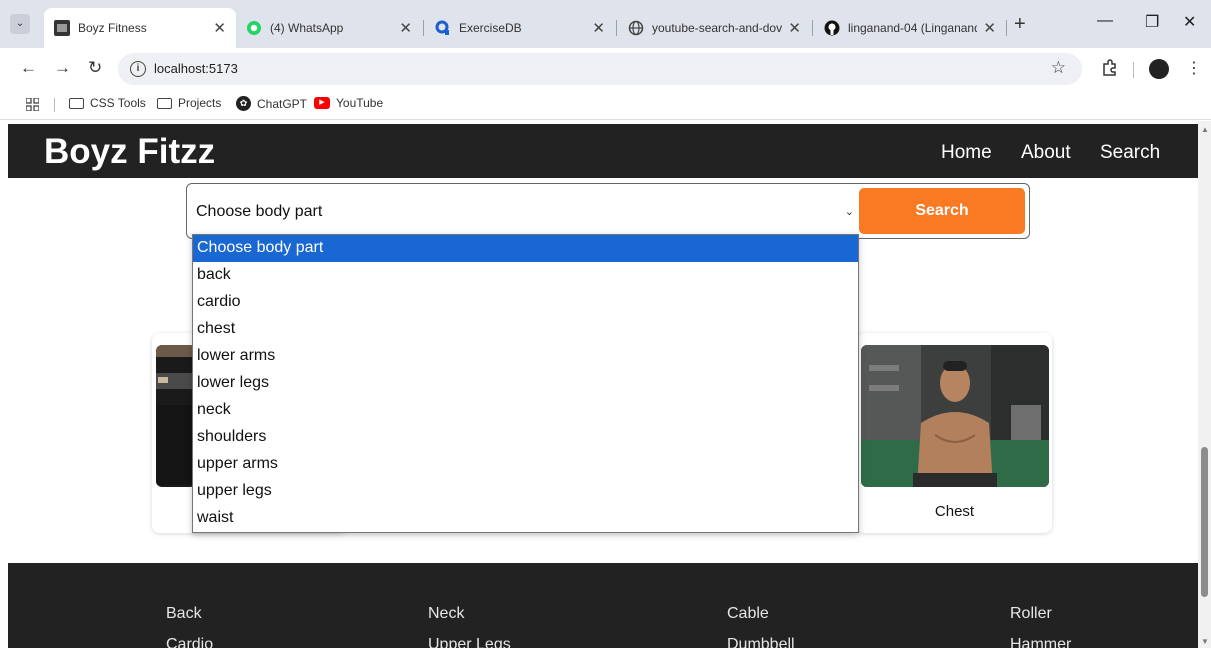  What do you see at coordinates (95, 68) in the screenshot?
I see `reload-icon: ↻` at bounding box center [95, 68].